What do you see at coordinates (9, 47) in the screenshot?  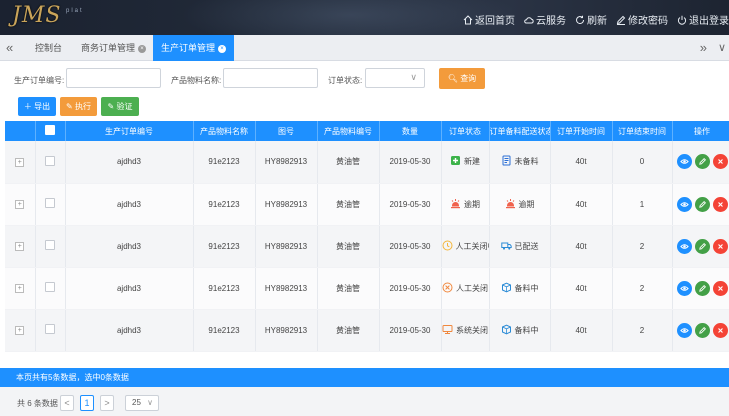 I see `tabs-scroll-left-icon: «` at bounding box center [9, 47].